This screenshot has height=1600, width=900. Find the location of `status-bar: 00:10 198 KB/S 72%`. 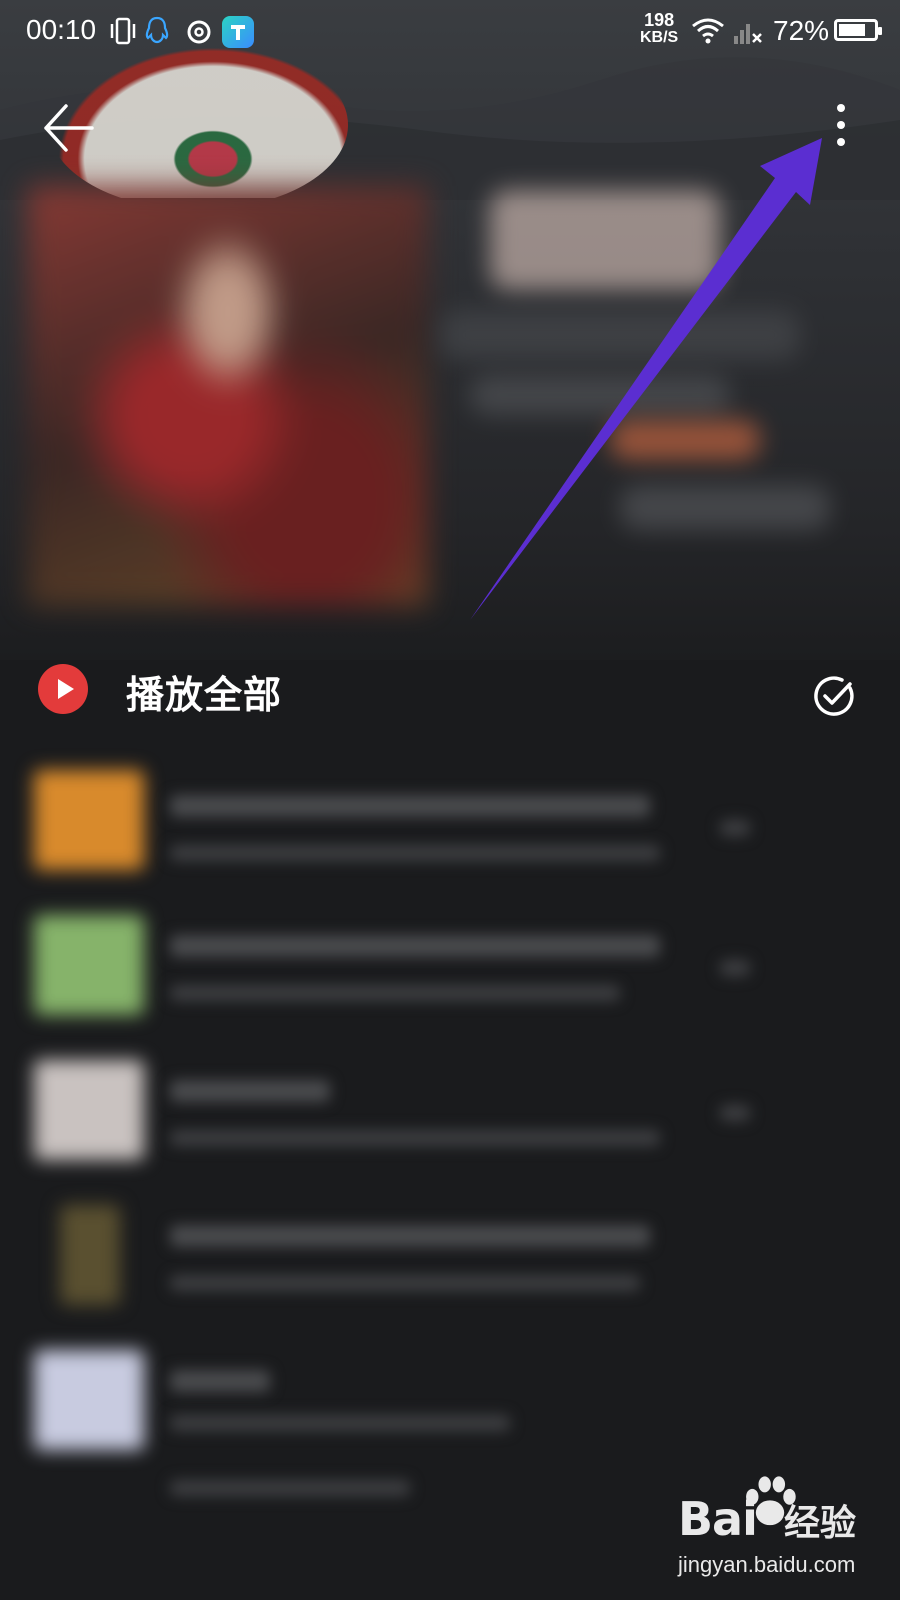

status-bar: 00:10 198 KB/S 72% is located at coordinates (450, 32).